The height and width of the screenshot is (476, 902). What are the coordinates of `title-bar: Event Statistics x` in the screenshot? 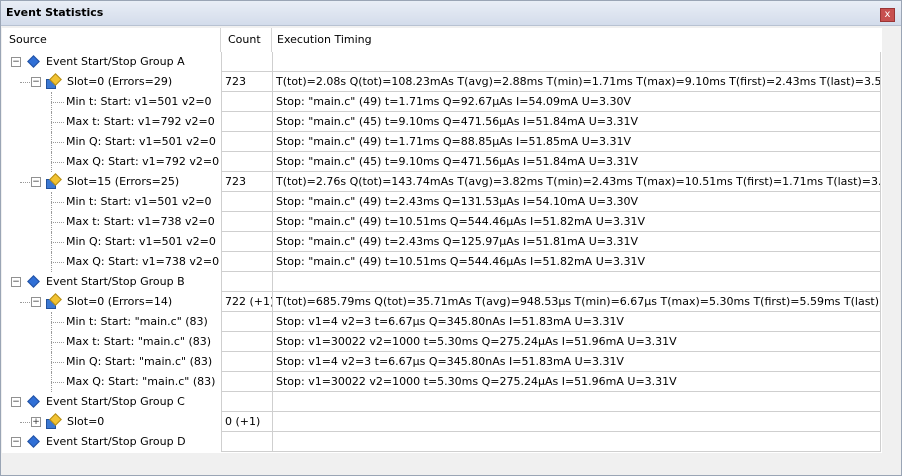 It's located at (451, 13).